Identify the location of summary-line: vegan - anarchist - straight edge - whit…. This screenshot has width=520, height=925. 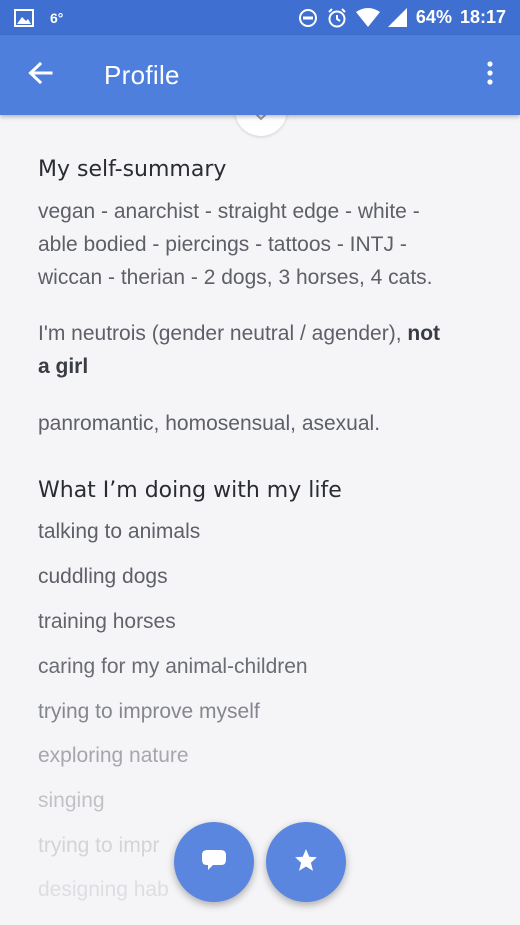
(229, 211).